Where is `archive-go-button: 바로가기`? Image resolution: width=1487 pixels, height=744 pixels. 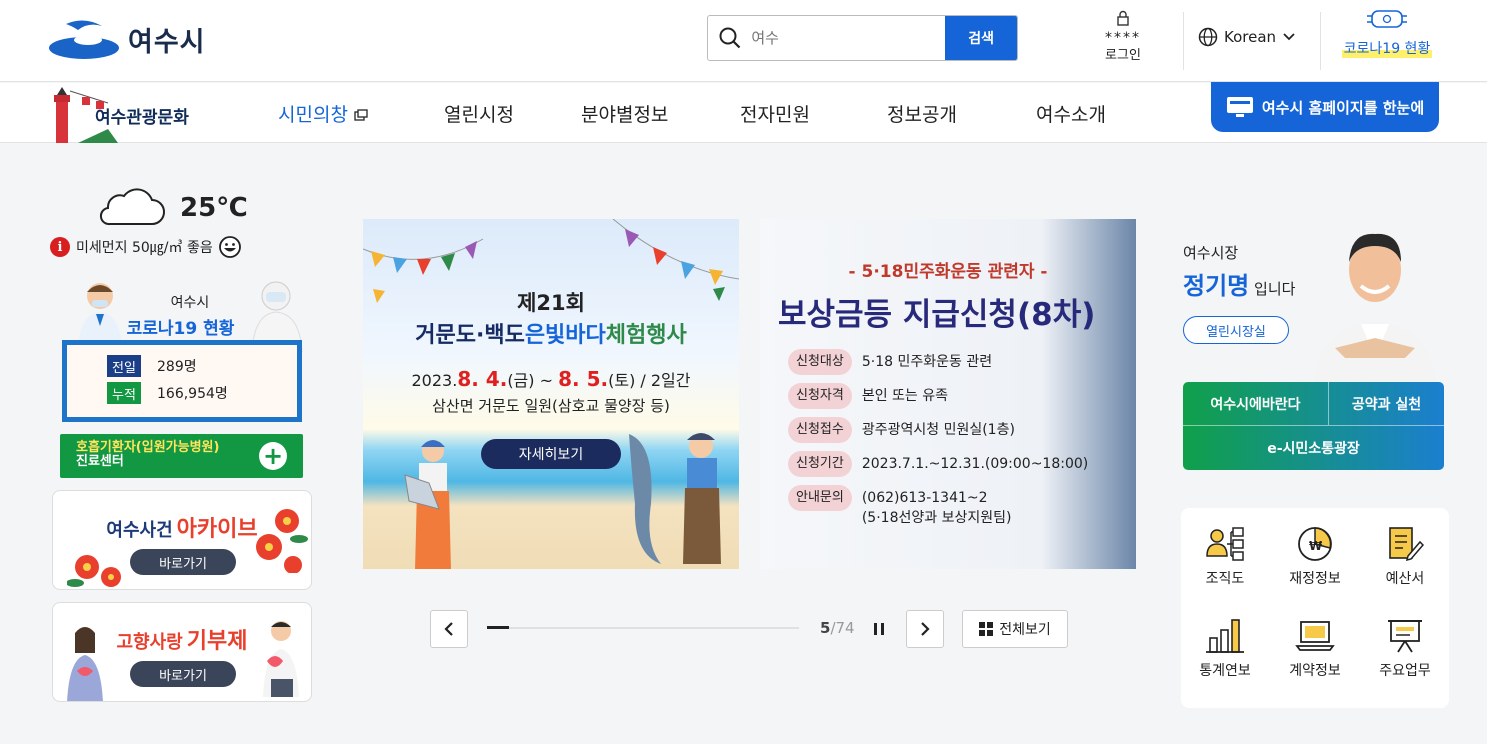
archive-go-button: 바로가기 is located at coordinates (183, 562).